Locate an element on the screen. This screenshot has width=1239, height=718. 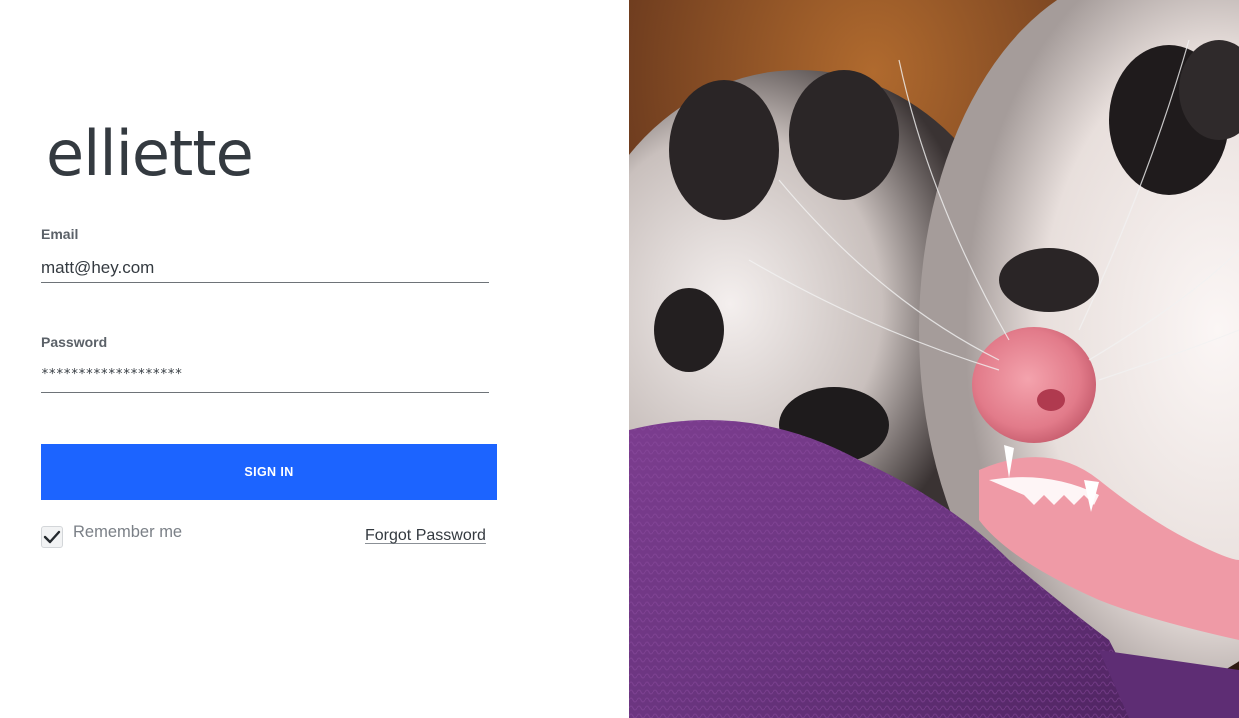
password-field: ******************* is located at coordinates (265, 376).